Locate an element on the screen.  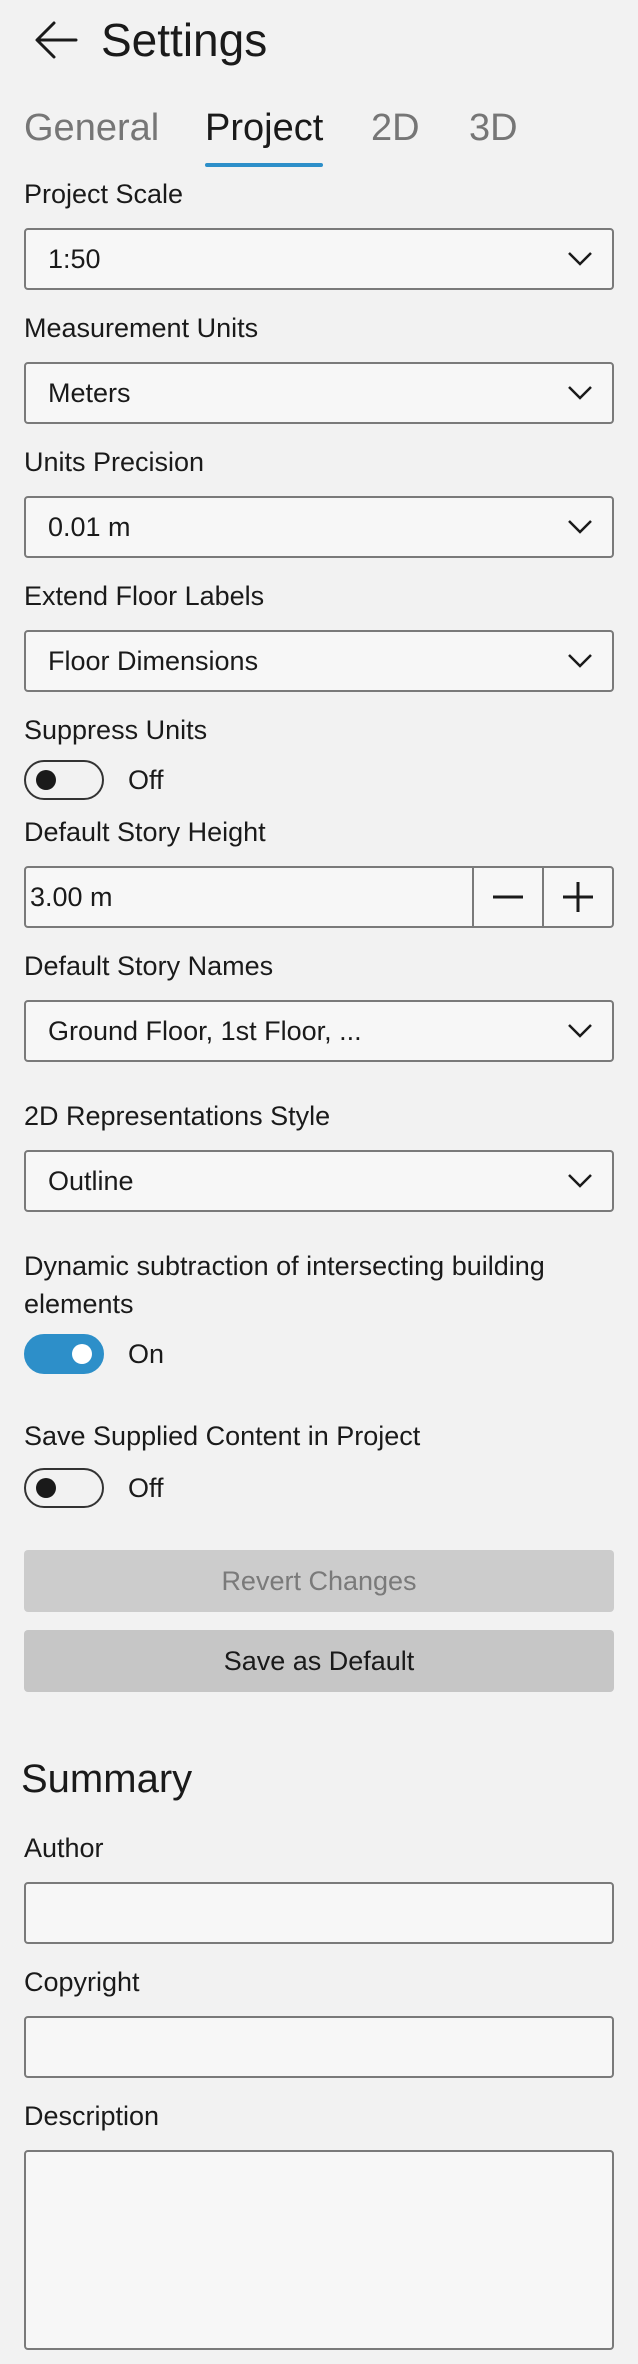
project-scale-dropdown: 1:50 is located at coordinates (319, 259).